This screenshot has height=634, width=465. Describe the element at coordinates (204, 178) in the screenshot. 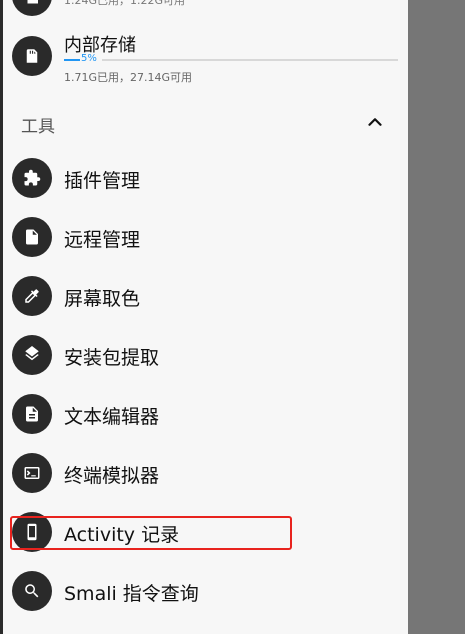

I see `menu-item-plugin-manager: 插件管理` at that location.